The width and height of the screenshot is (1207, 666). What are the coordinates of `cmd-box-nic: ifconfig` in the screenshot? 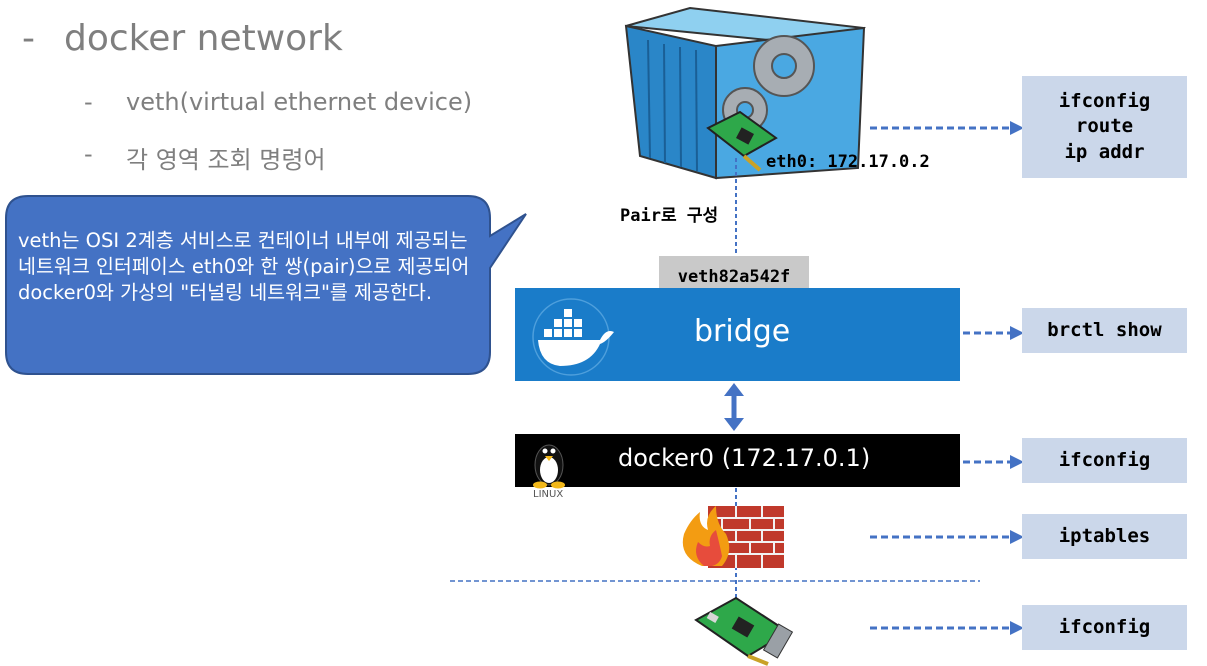 It's located at (1104, 627).